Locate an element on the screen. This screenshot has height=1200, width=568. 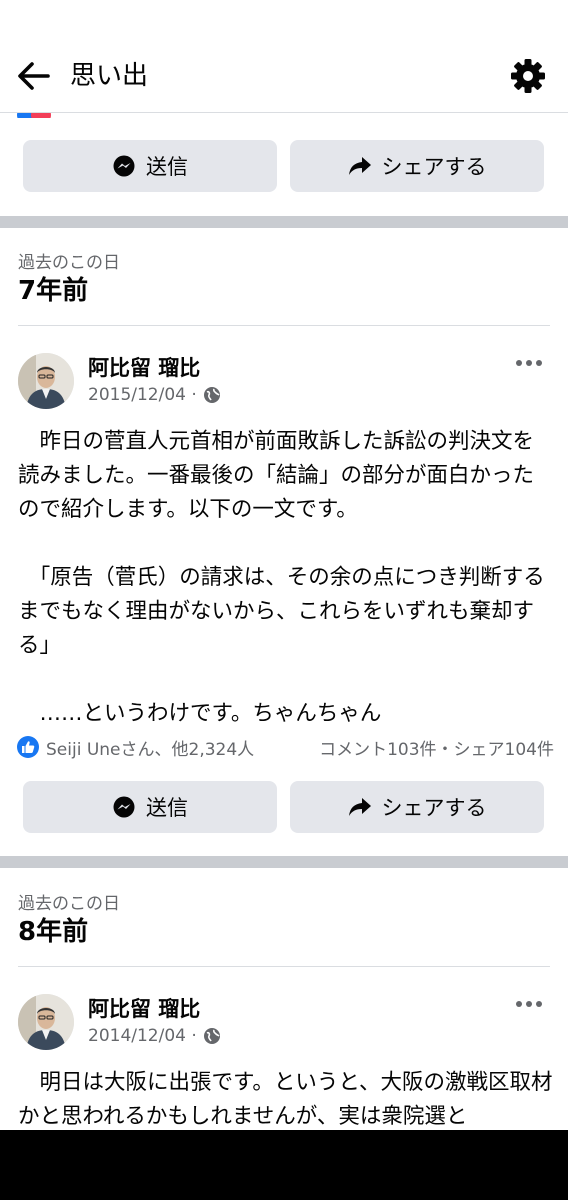
reactions-row: Seiji Uneさん、他2,324人 コメント103件・シェア104件 is located at coordinates (285, 747).